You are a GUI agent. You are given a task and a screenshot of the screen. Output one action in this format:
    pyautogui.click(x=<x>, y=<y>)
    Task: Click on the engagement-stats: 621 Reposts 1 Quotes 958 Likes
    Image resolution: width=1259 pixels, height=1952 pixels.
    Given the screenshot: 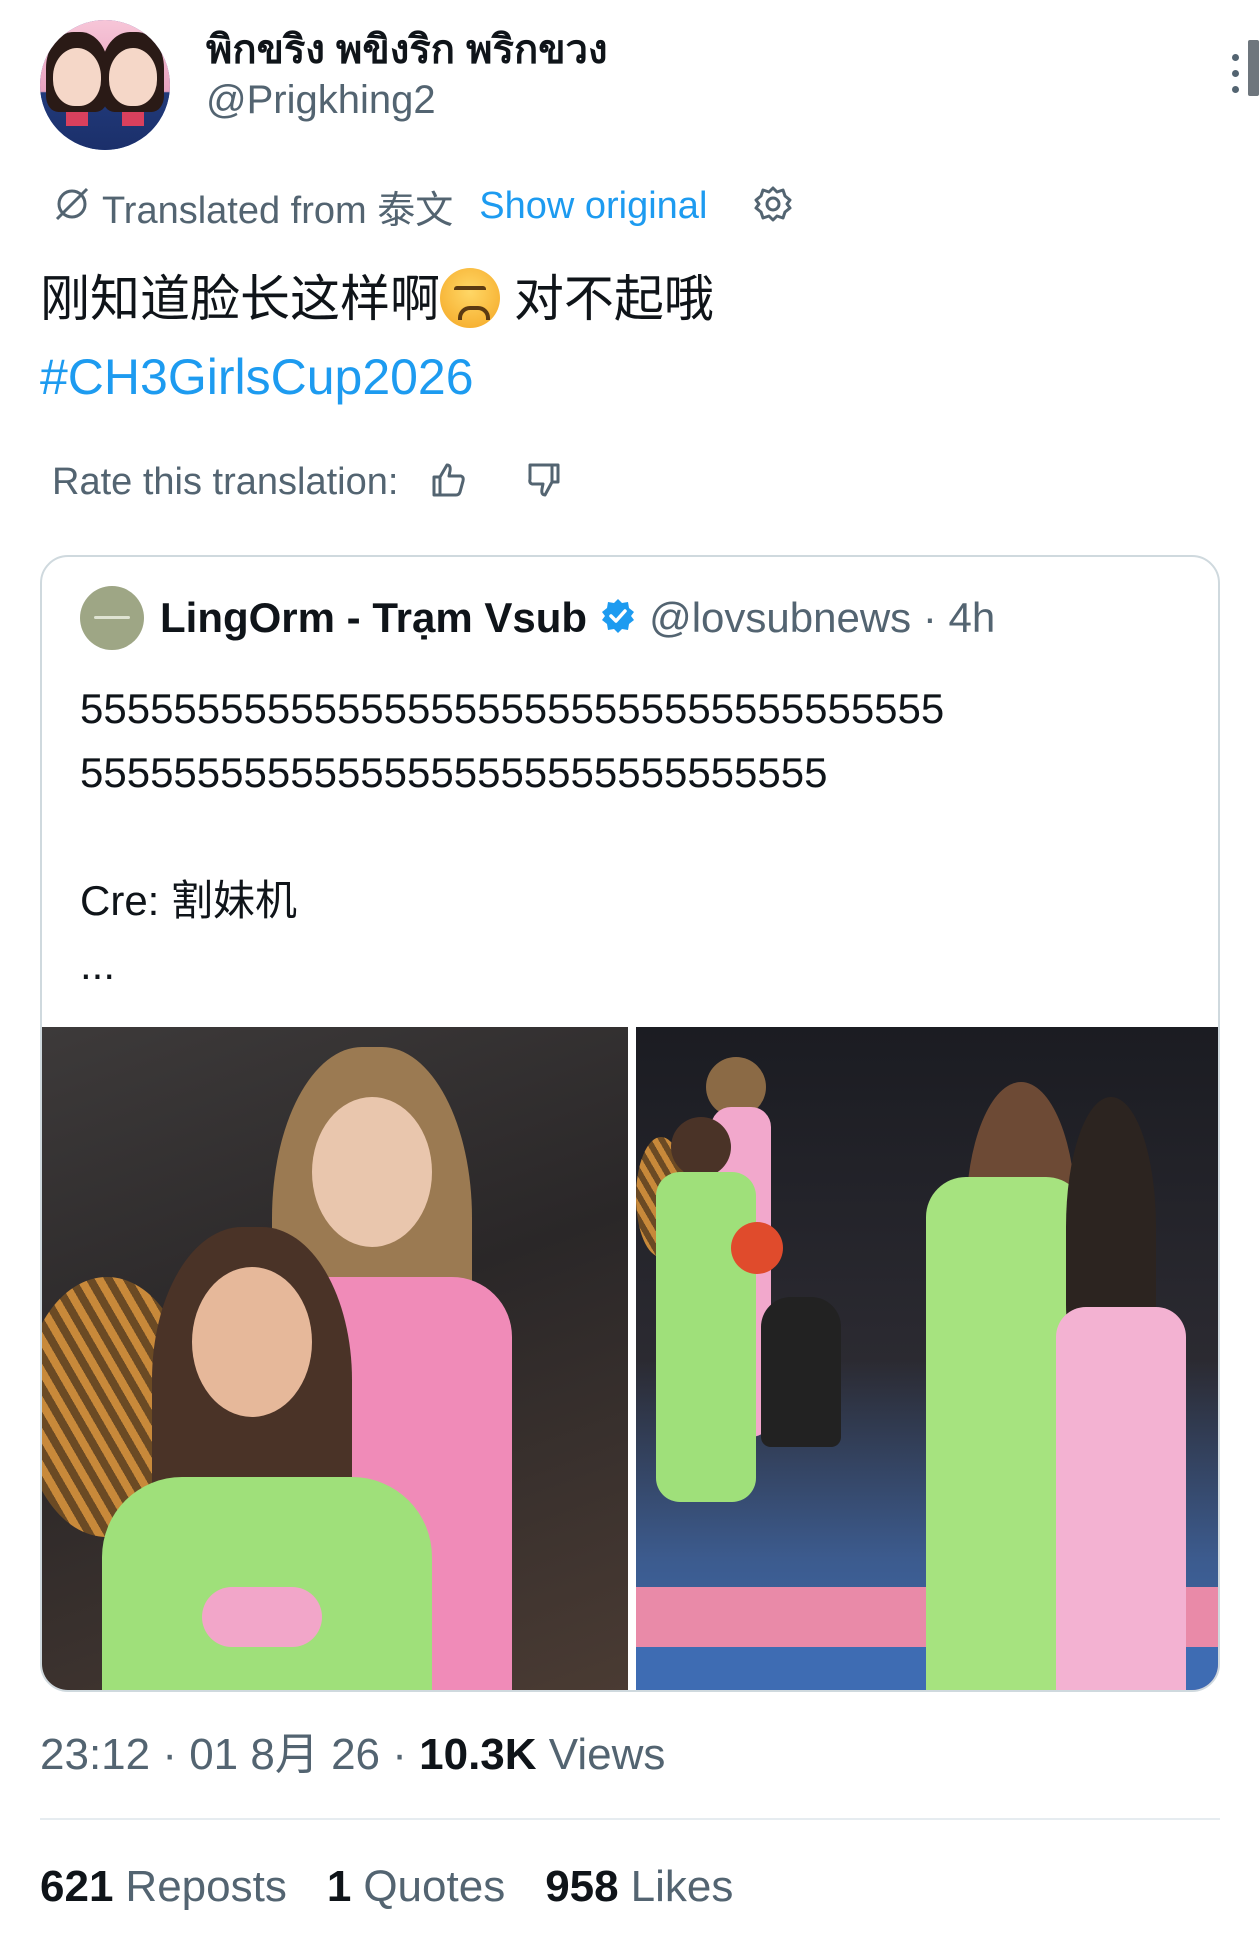 What is the action you would take?
    pyautogui.click(x=386, y=1887)
    